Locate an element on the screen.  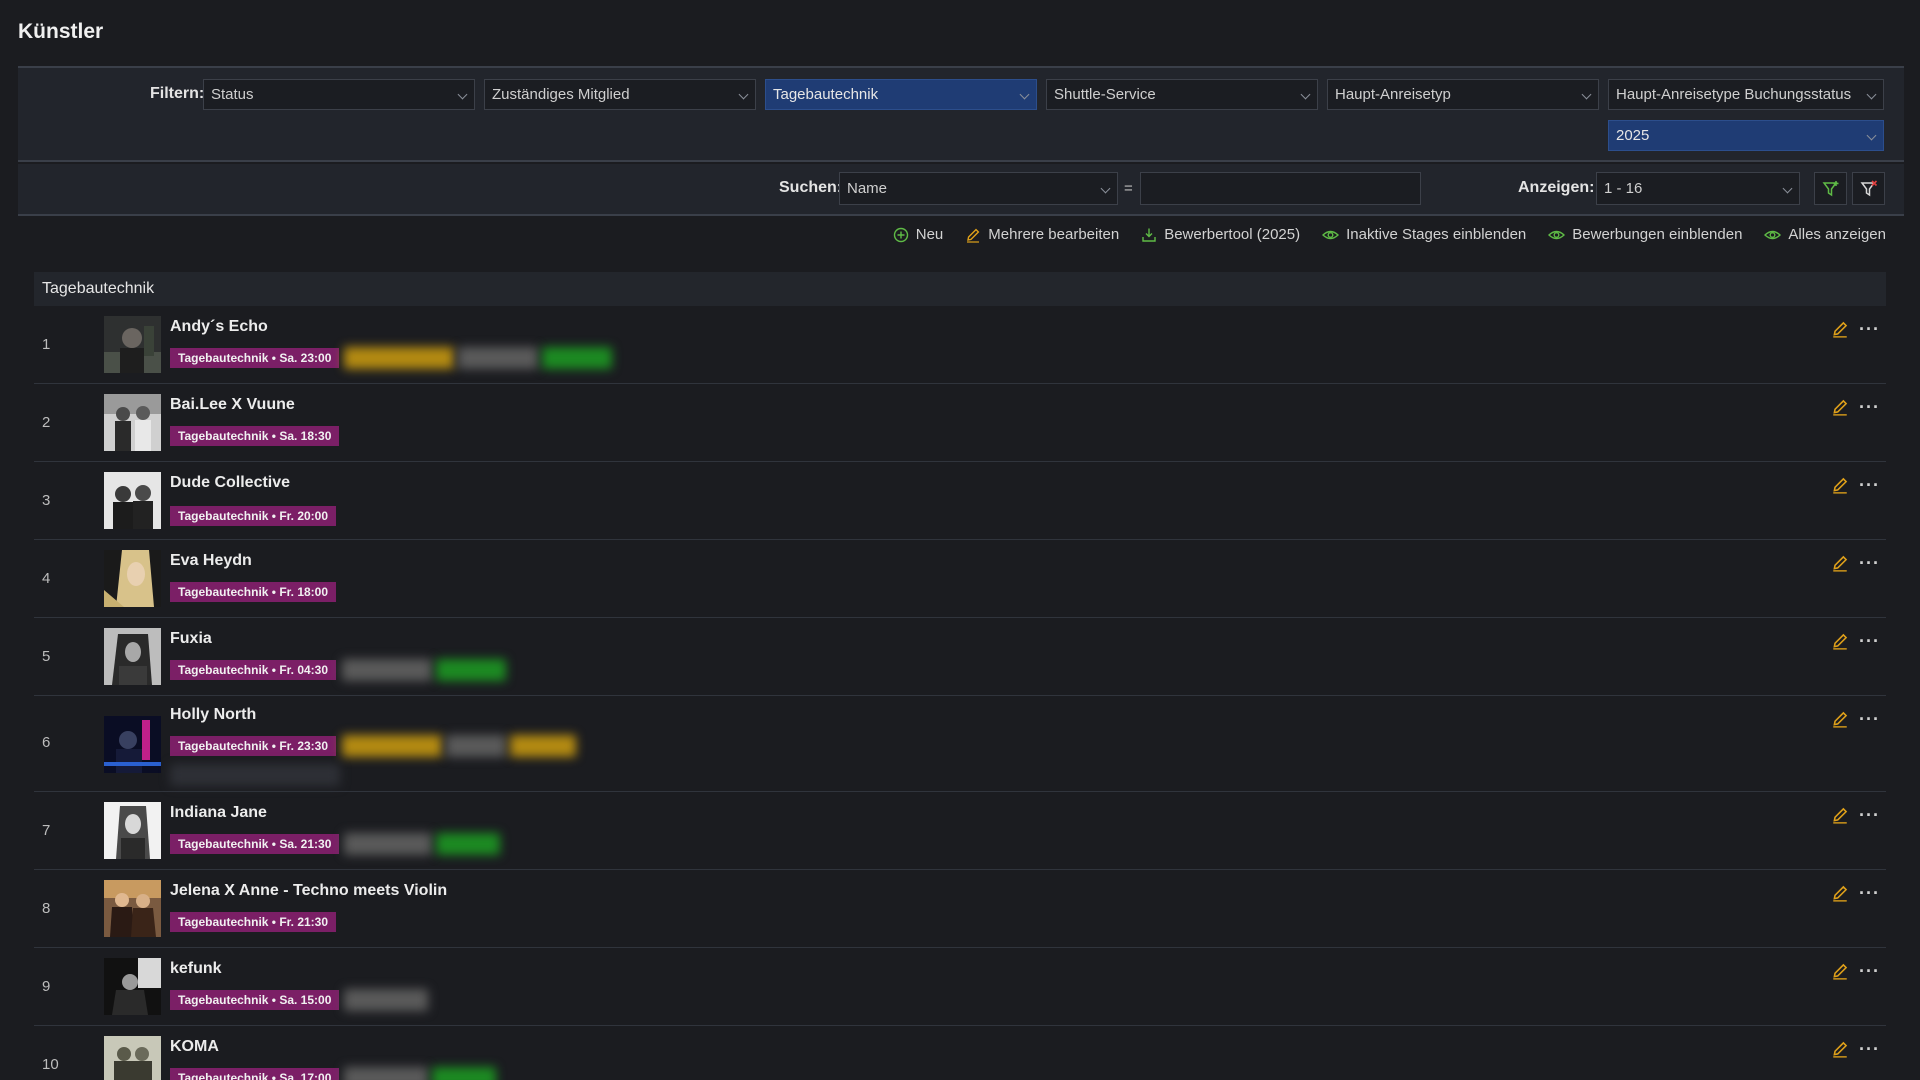
new-button: Neu is located at coordinates (918, 234).